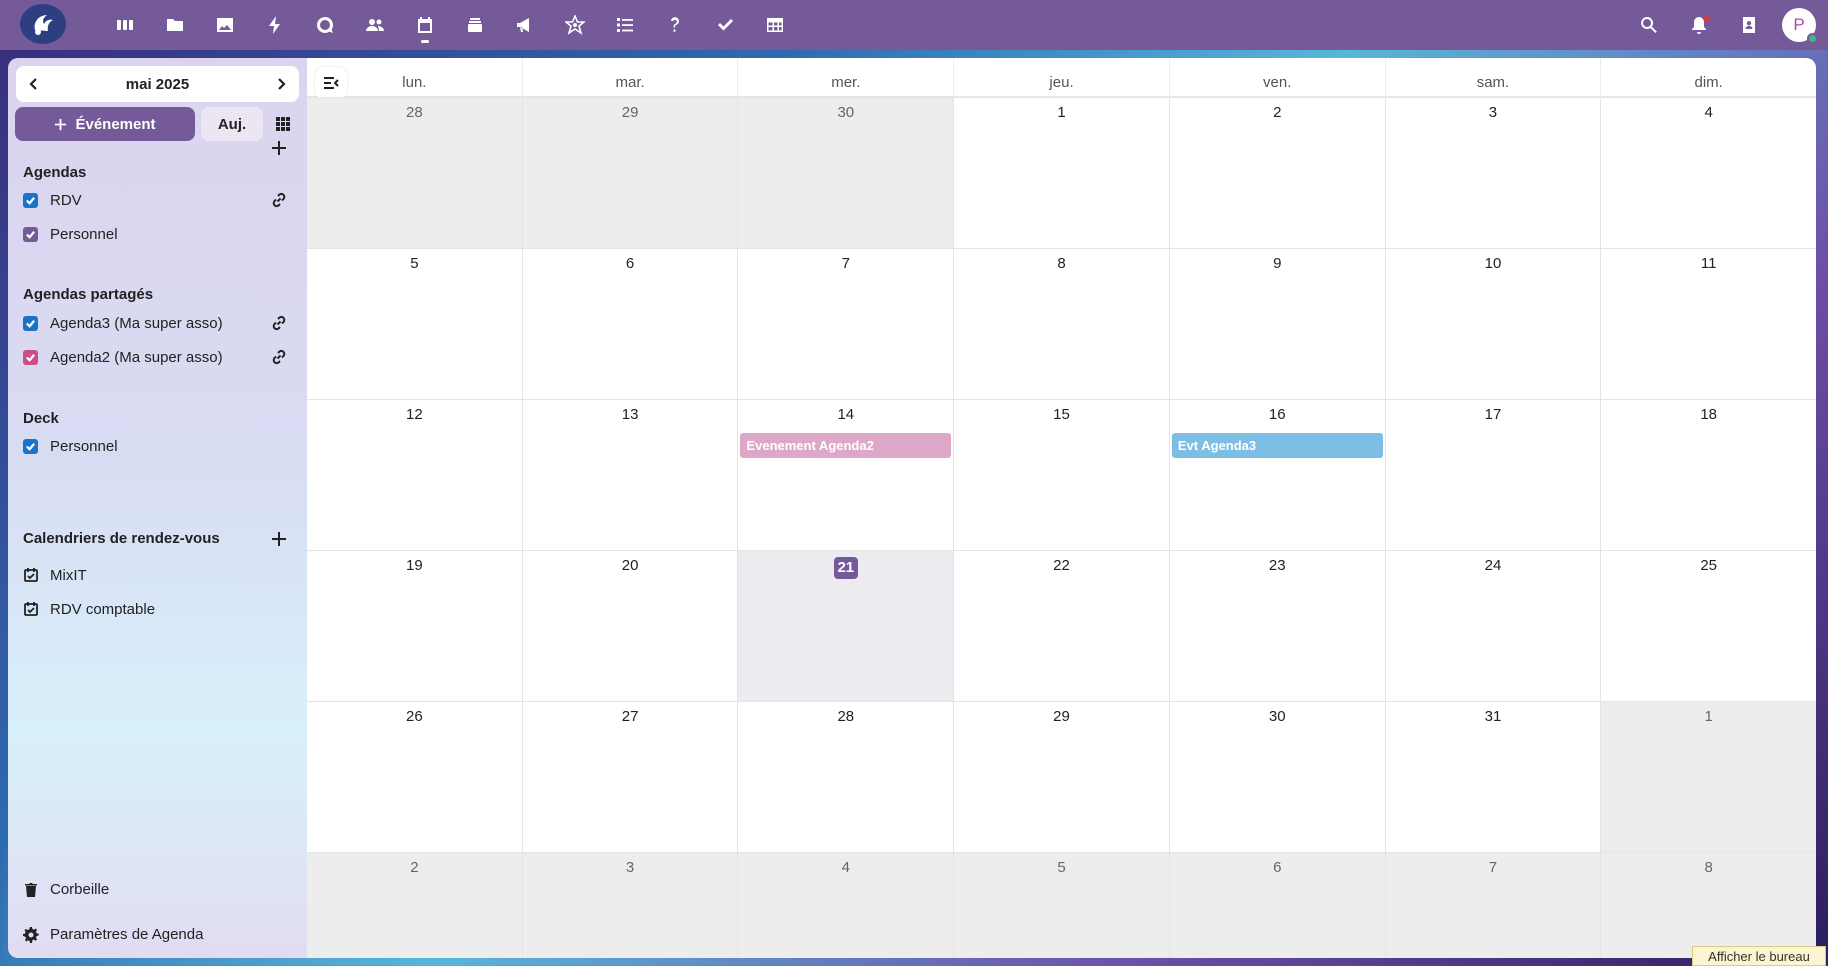 The width and height of the screenshot is (1828, 966). I want to click on activity-icon, so click(275, 25).